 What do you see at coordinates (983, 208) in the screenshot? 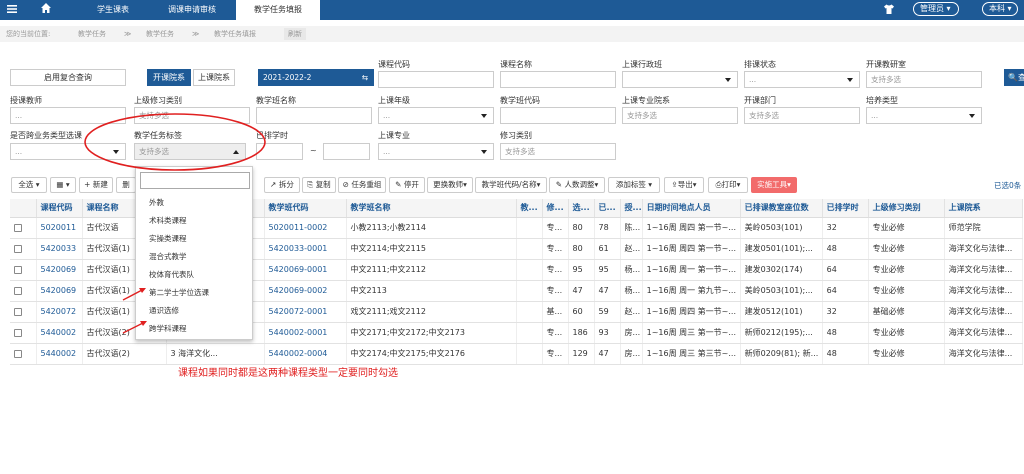
I see `column-header: 上课院系` at bounding box center [983, 208].